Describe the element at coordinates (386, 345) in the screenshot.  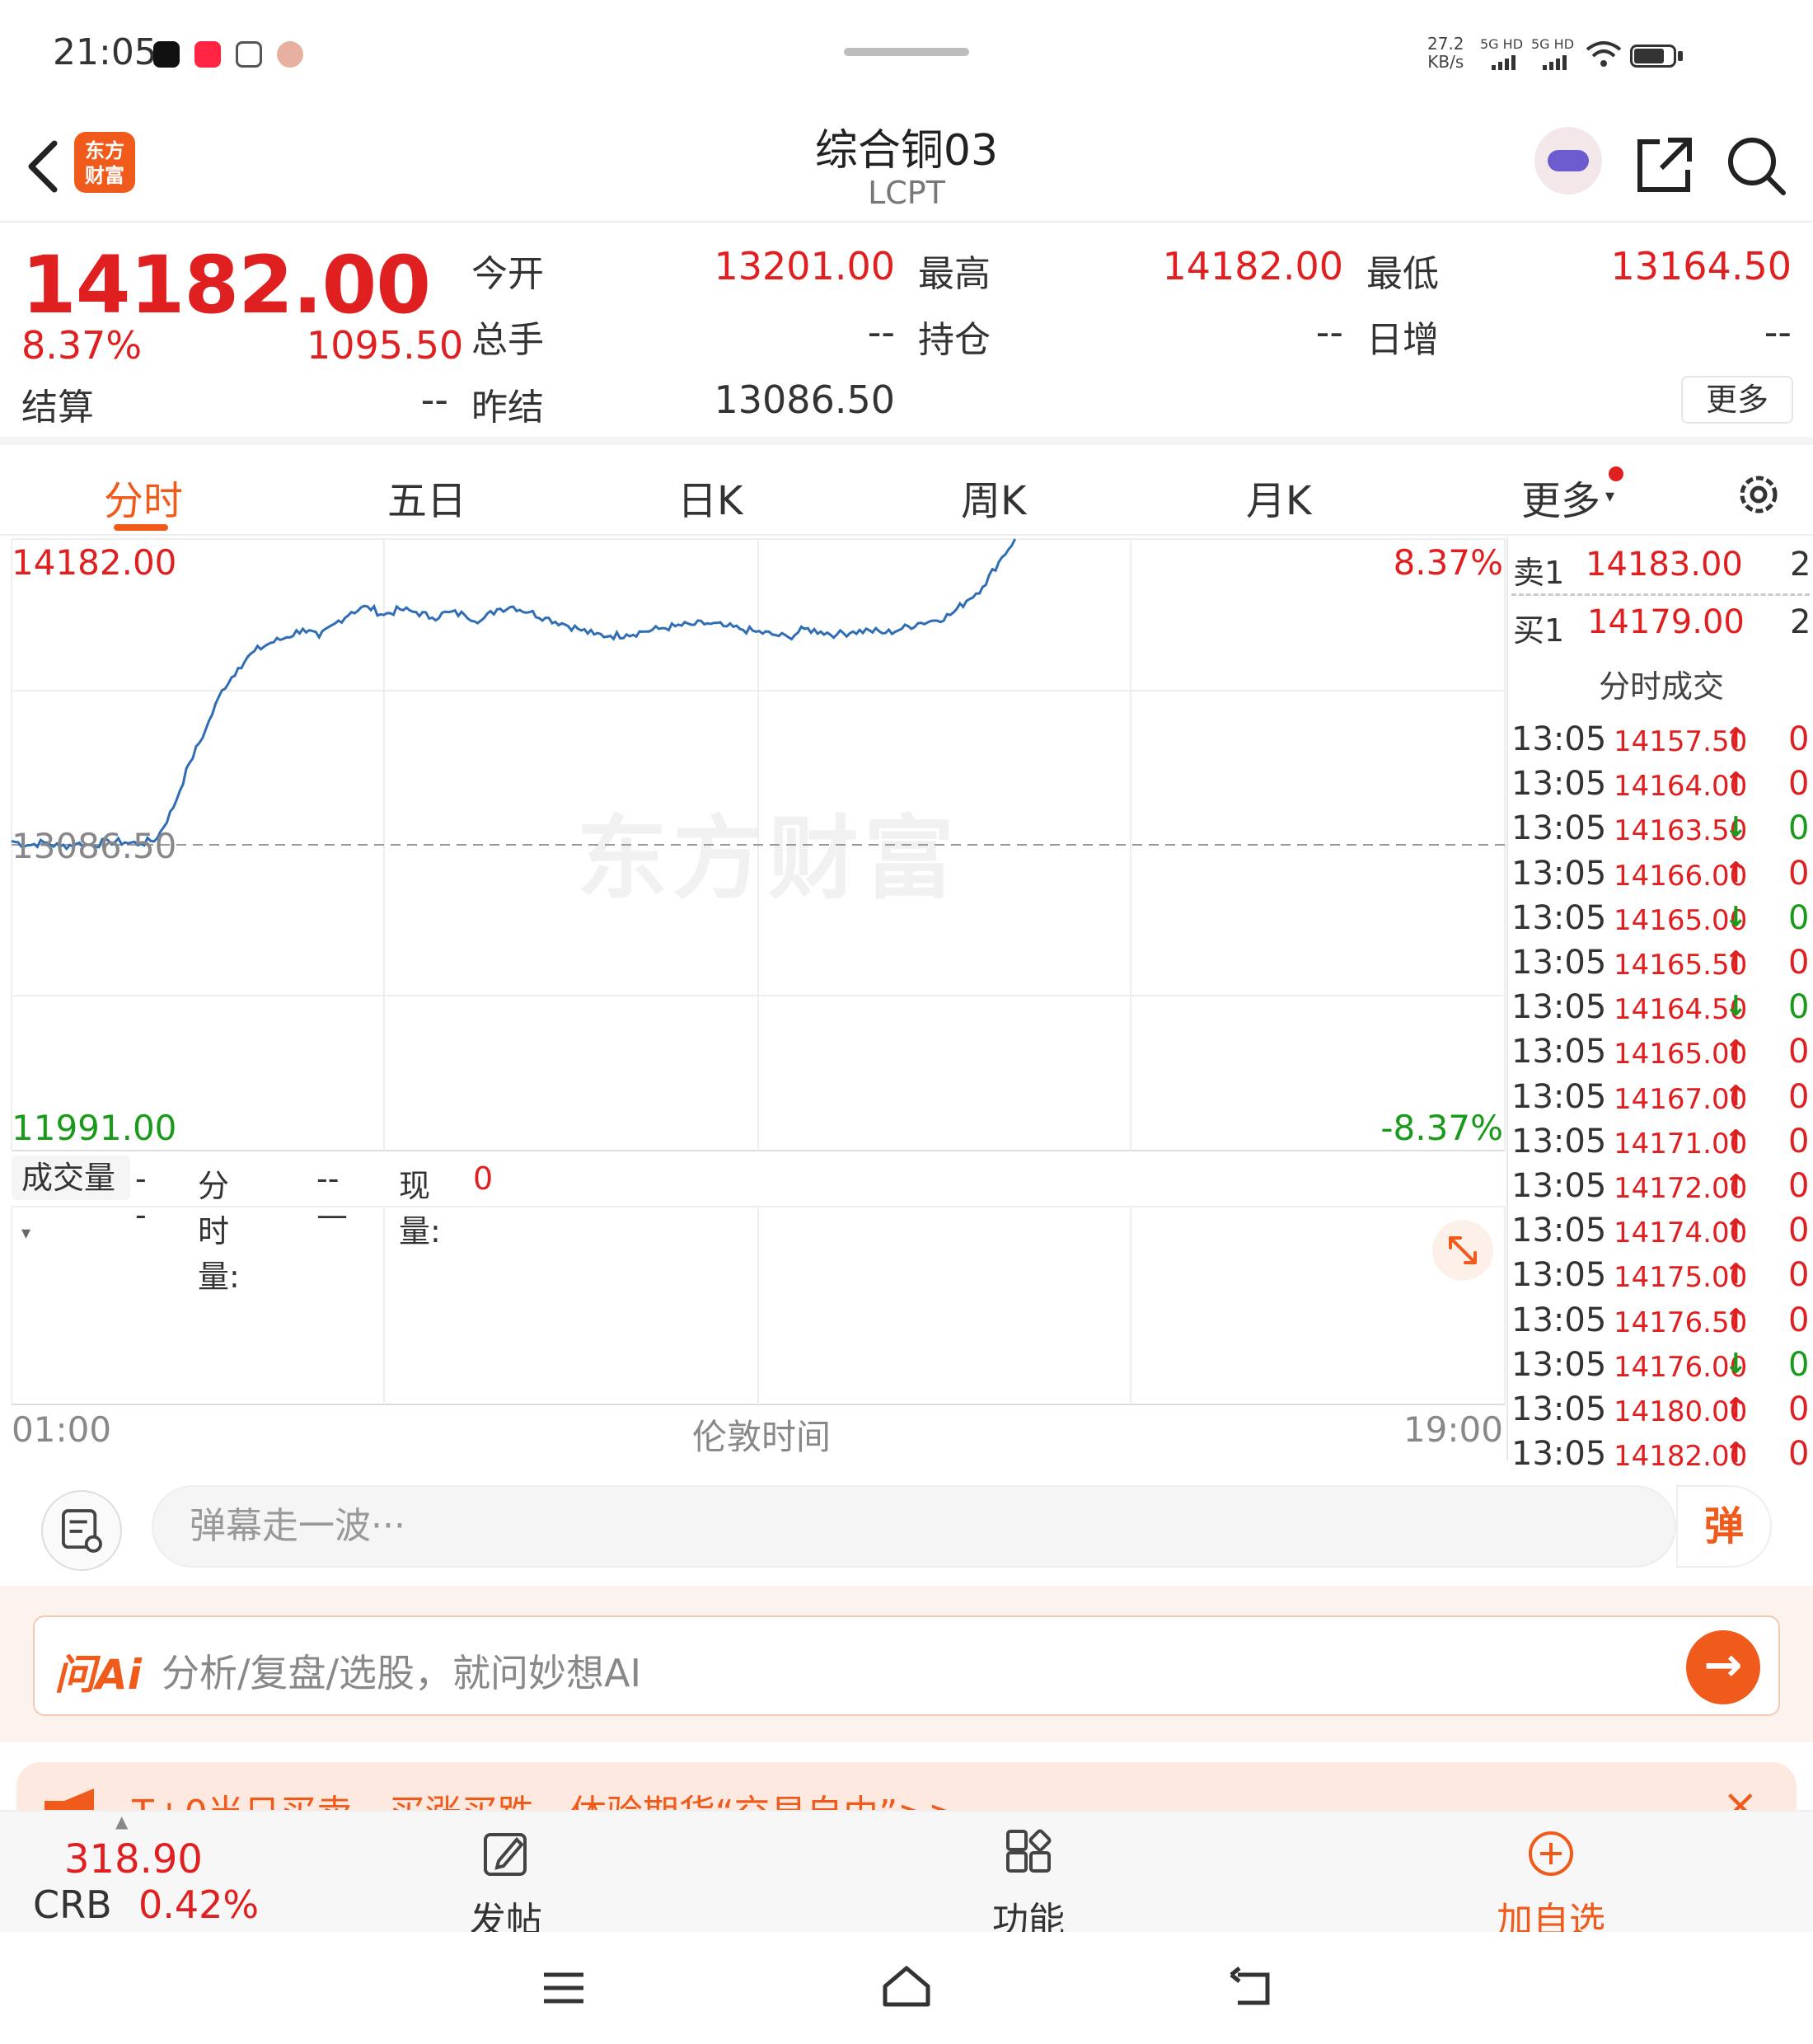
I see `change-value: 1095.50` at that location.